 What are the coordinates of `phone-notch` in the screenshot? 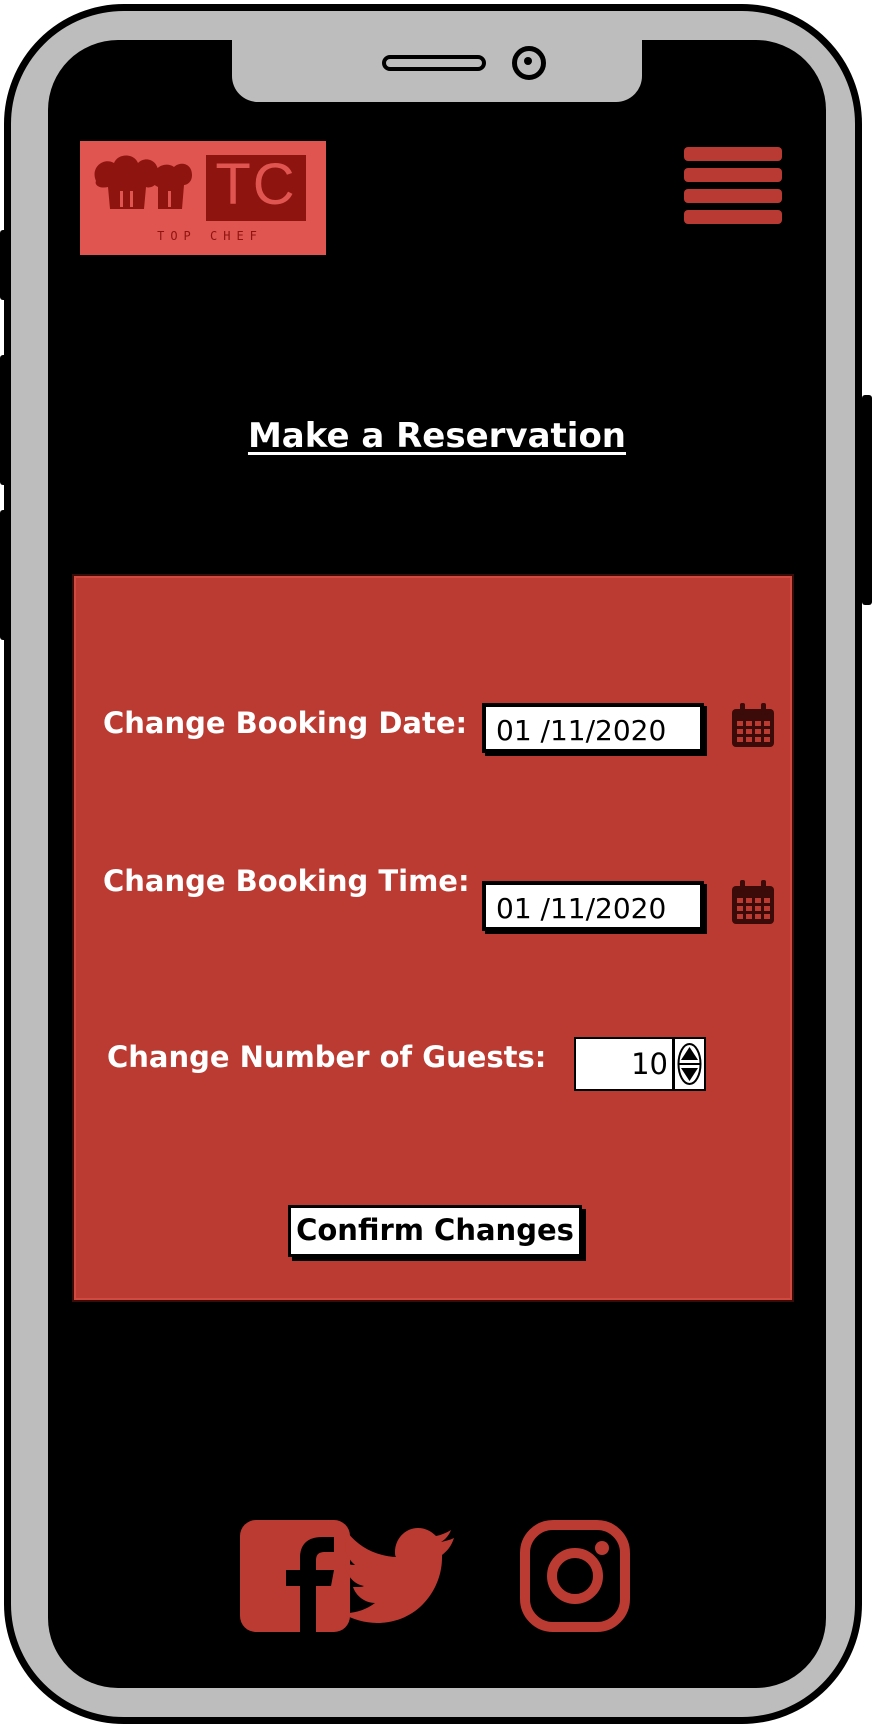 It's located at (437, 71).